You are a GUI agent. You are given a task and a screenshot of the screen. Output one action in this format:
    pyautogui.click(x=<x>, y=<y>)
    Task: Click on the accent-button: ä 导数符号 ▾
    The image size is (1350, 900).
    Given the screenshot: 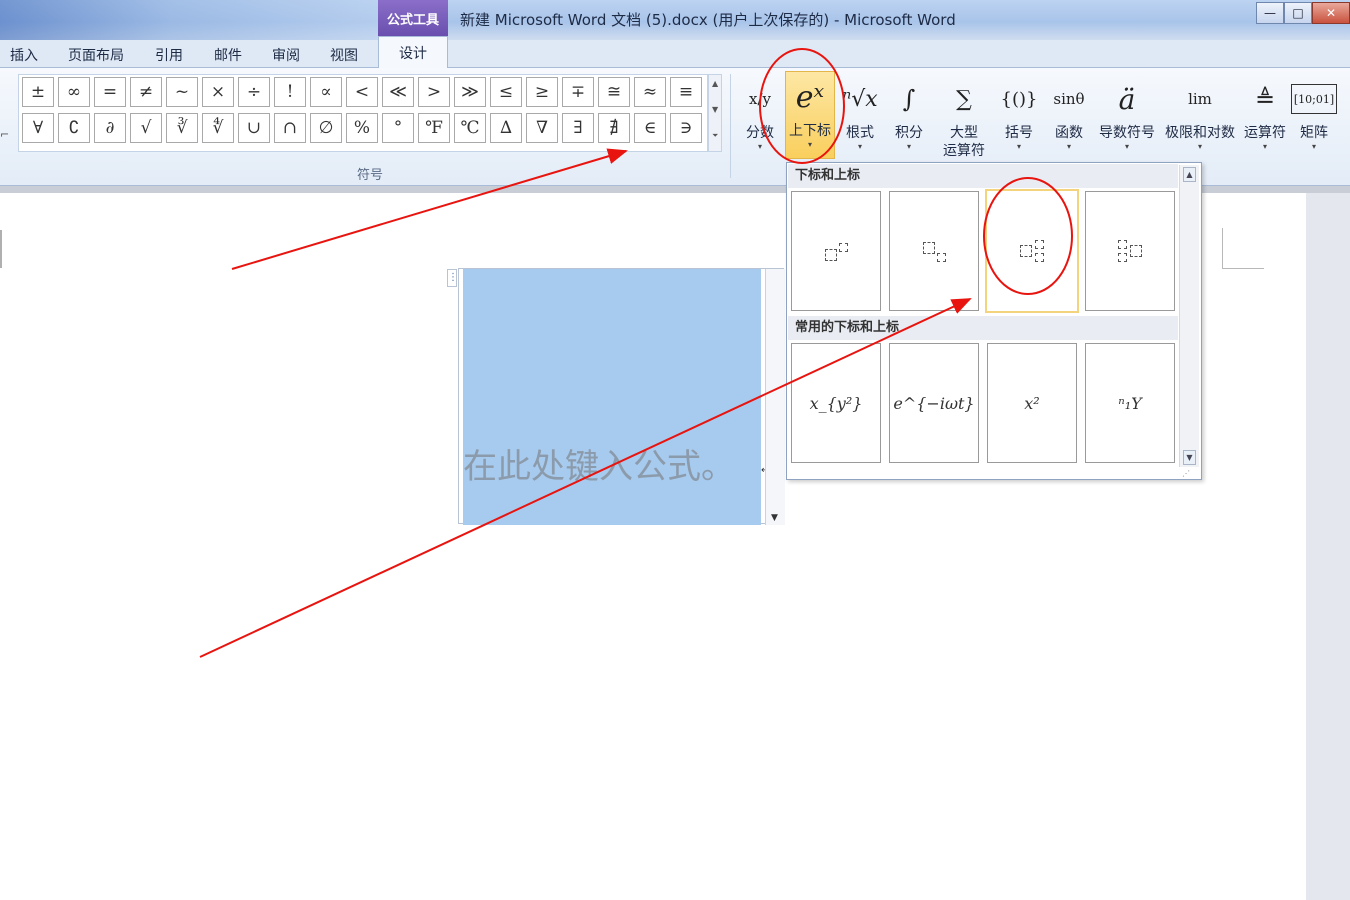 What is the action you would take?
    pyautogui.click(x=1127, y=120)
    